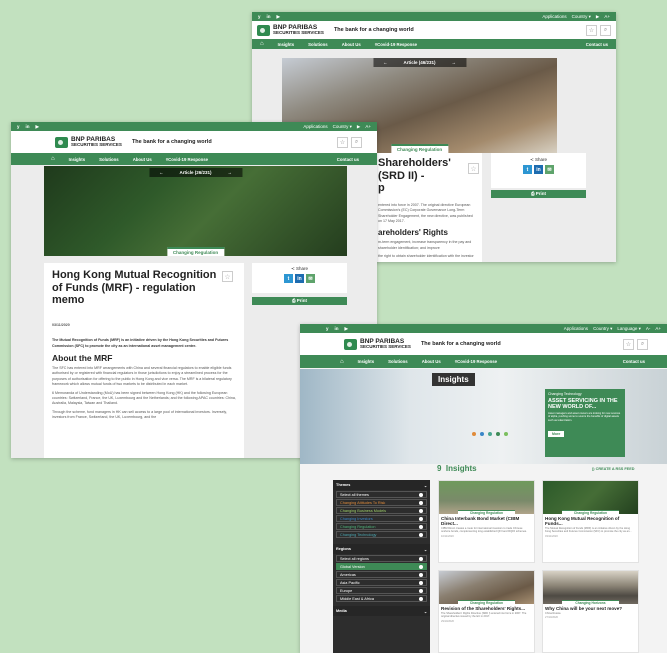  I want to click on region-option: Americas, so click(381, 574).